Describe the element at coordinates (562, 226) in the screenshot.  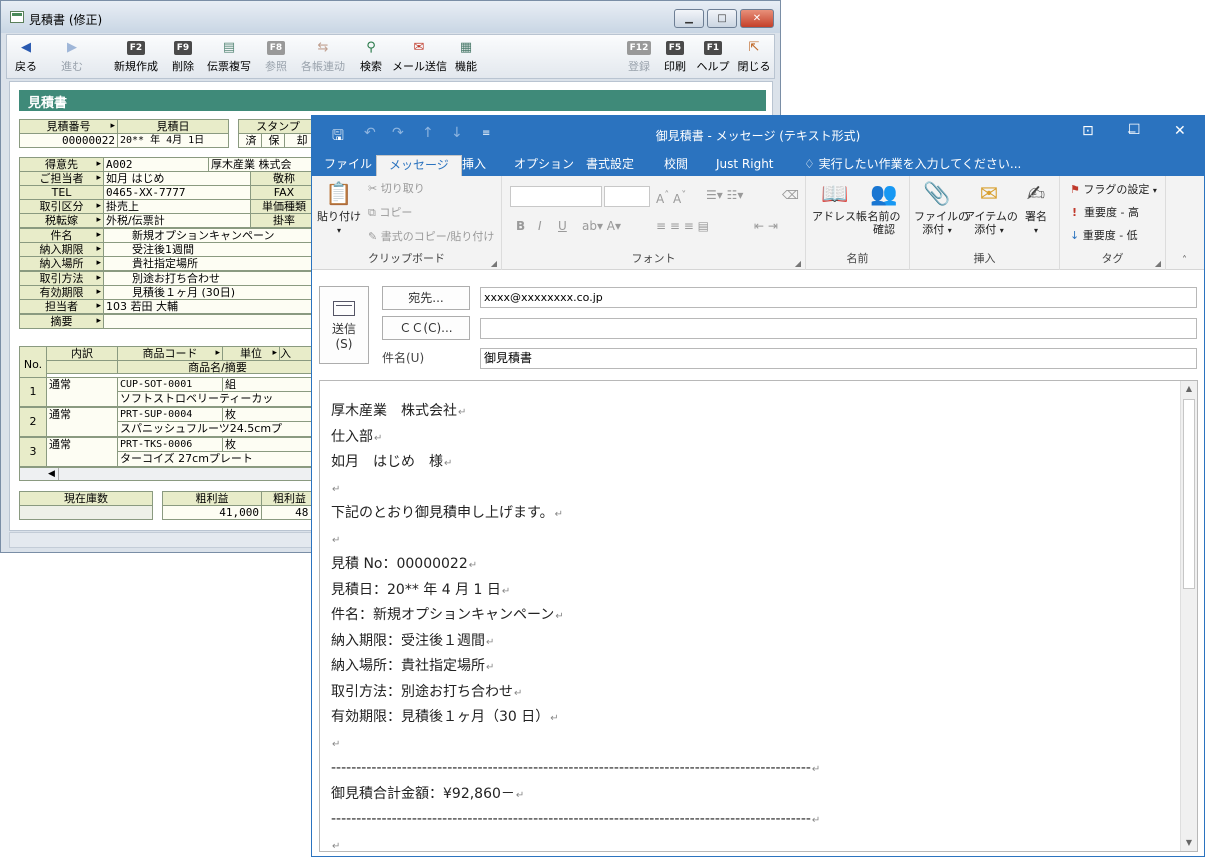
I see `underline-icon: U` at that location.